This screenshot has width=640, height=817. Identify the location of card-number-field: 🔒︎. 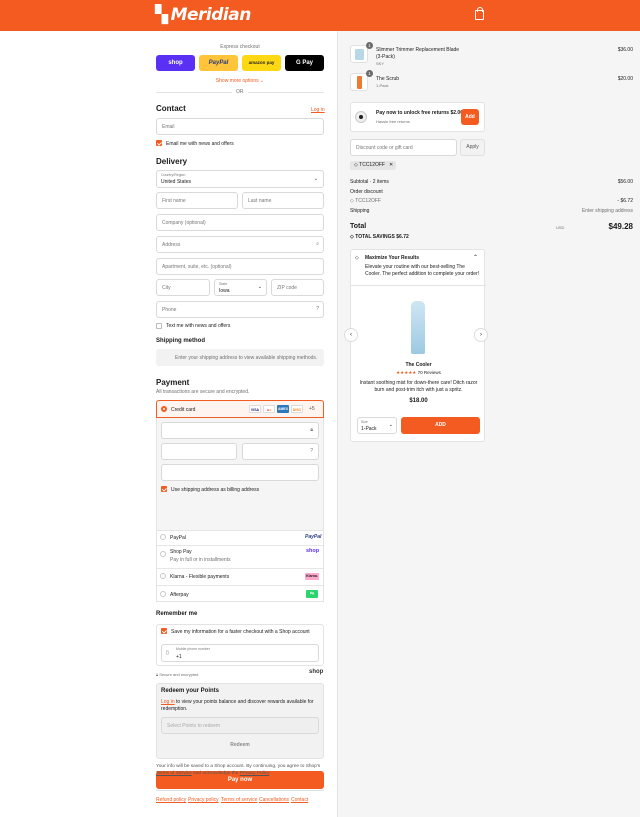
(240, 430).